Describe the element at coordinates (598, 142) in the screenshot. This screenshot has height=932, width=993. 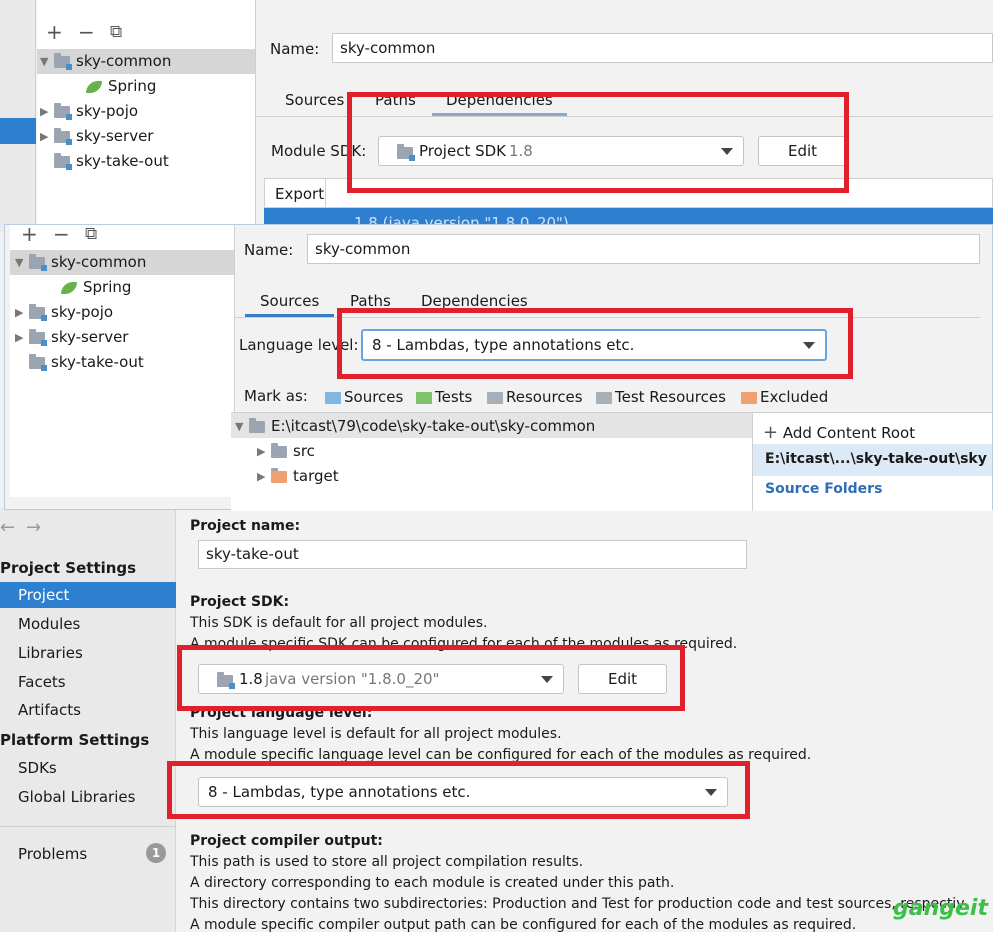
I see `highlight-box-module-sdk` at that location.